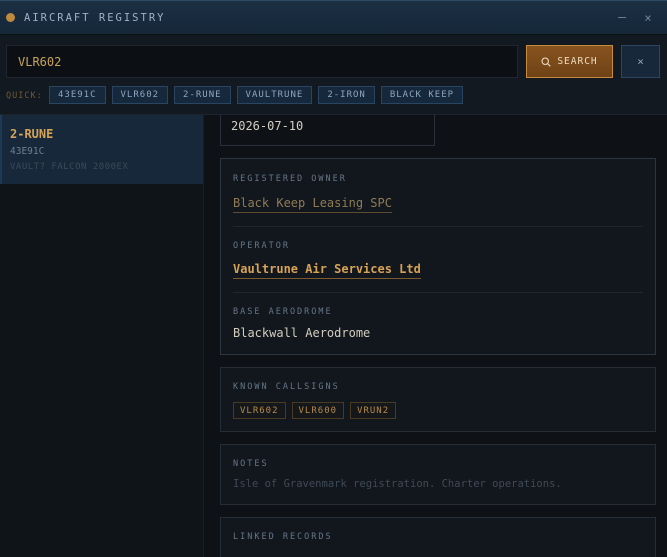 This screenshot has width=667, height=557. I want to click on quick-chip: VAULTRUNE, so click(274, 95).